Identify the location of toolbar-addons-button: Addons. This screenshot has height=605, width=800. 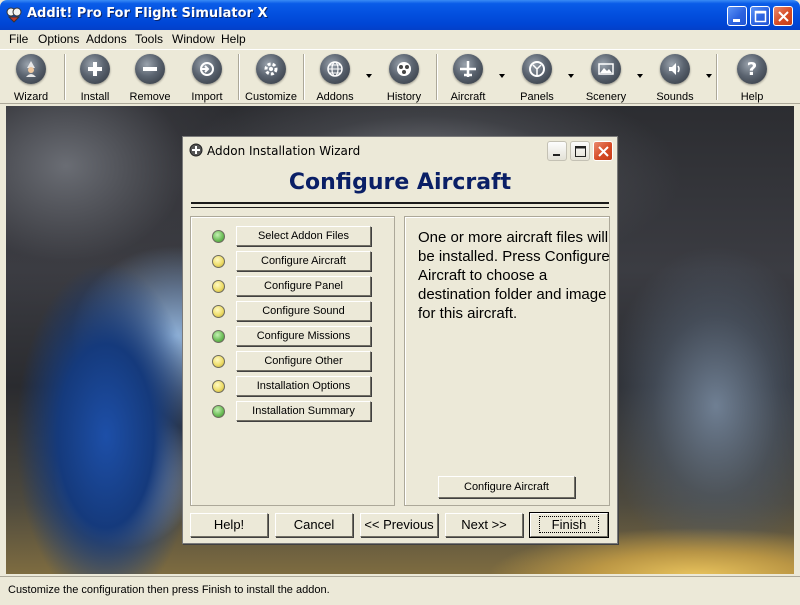
(335, 78).